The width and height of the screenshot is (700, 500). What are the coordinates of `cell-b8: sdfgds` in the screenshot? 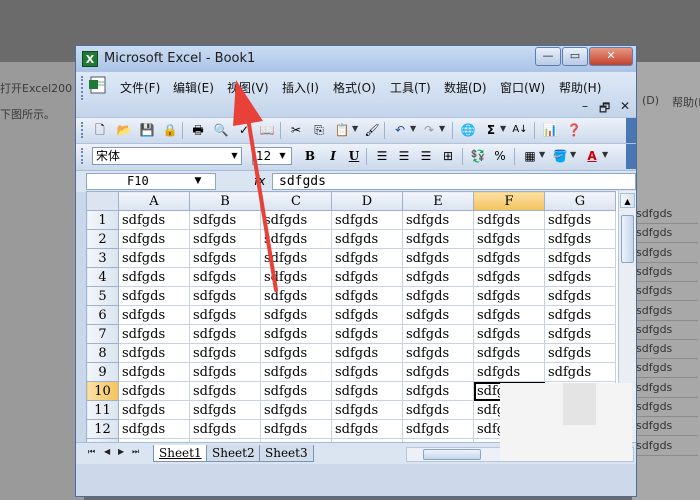 It's located at (225, 353).